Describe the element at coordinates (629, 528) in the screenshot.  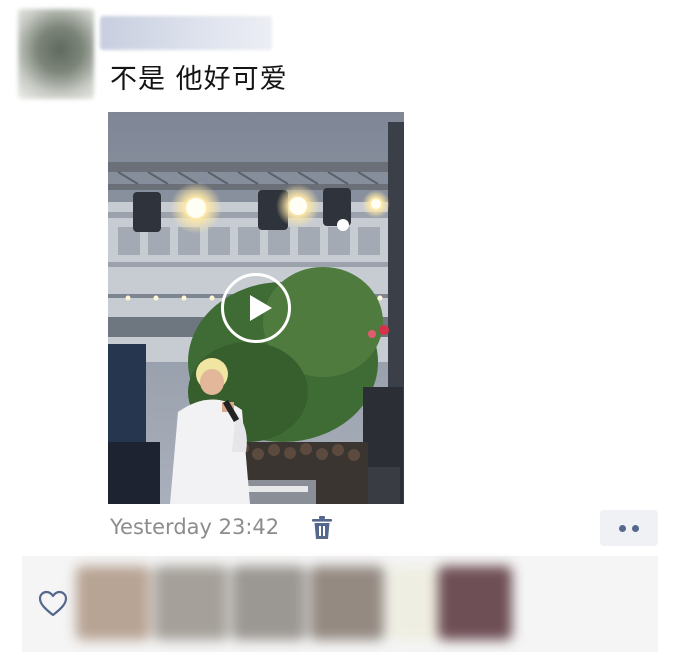
I see `more-options-button` at that location.